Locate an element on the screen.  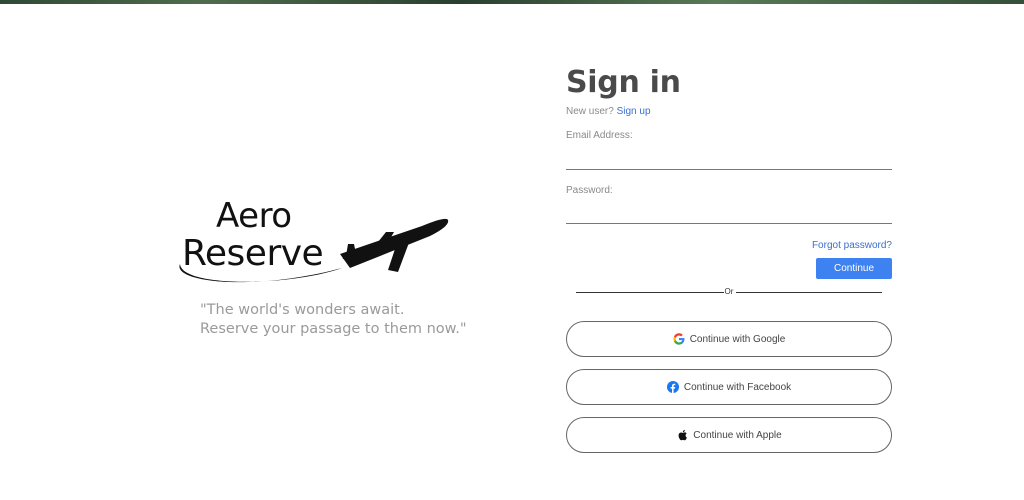
page-title: Sign in is located at coordinates (623, 82).